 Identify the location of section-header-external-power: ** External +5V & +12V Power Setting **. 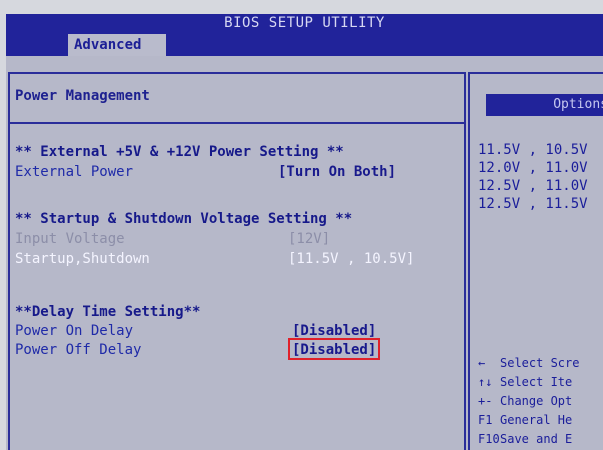
(179, 152).